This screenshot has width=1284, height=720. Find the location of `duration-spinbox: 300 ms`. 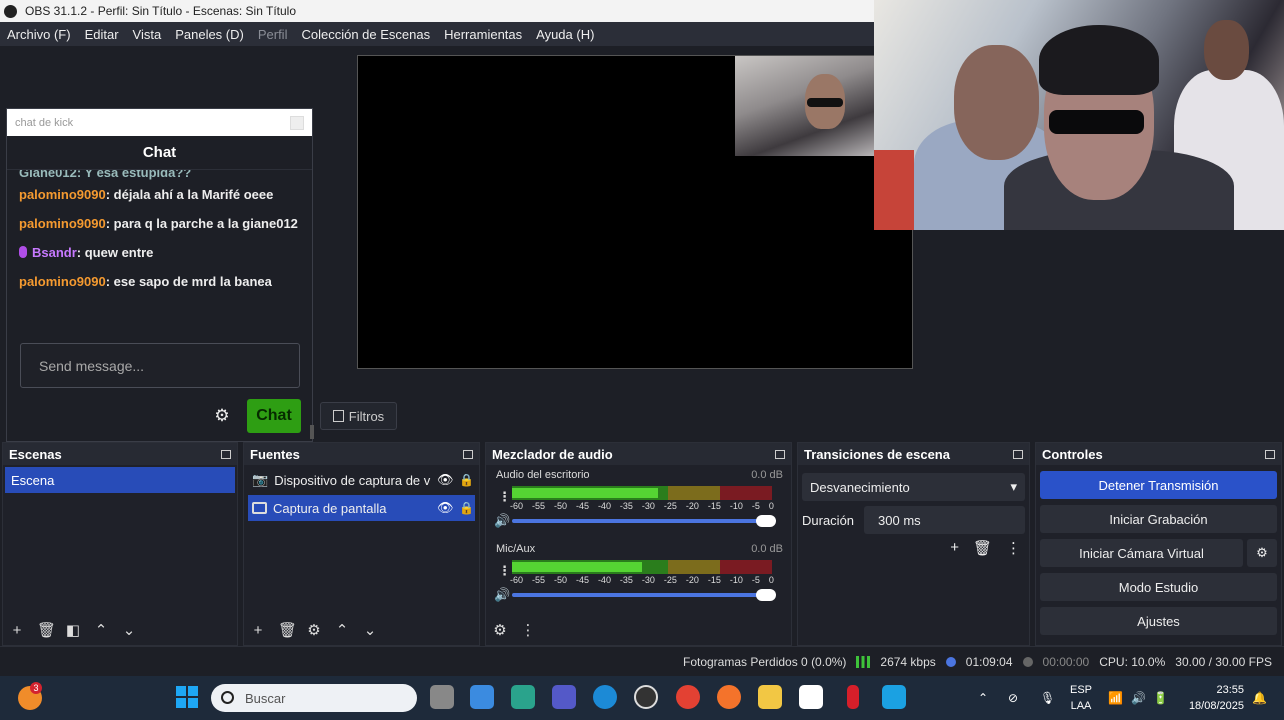

duration-spinbox: 300 ms is located at coordinates (944, 520).